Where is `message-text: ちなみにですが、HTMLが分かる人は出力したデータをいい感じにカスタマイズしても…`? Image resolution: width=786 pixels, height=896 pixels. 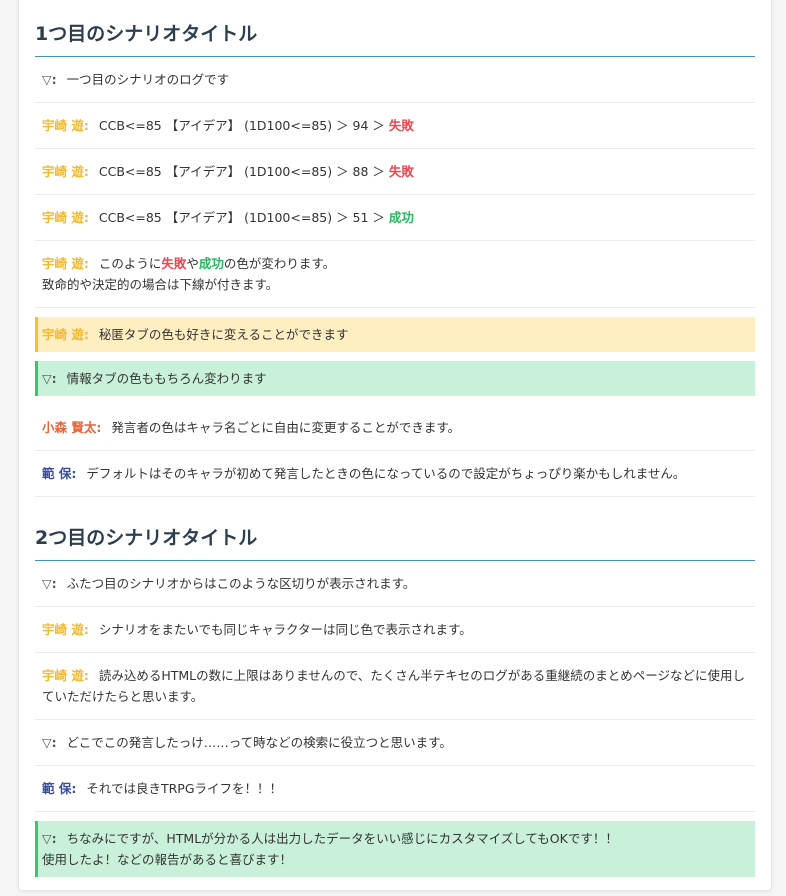
message-text: ちなみにですが、HTMLが分かる人は出力したデータをいい感じにカスタマイズしても… is located at coordinates (342, 838).